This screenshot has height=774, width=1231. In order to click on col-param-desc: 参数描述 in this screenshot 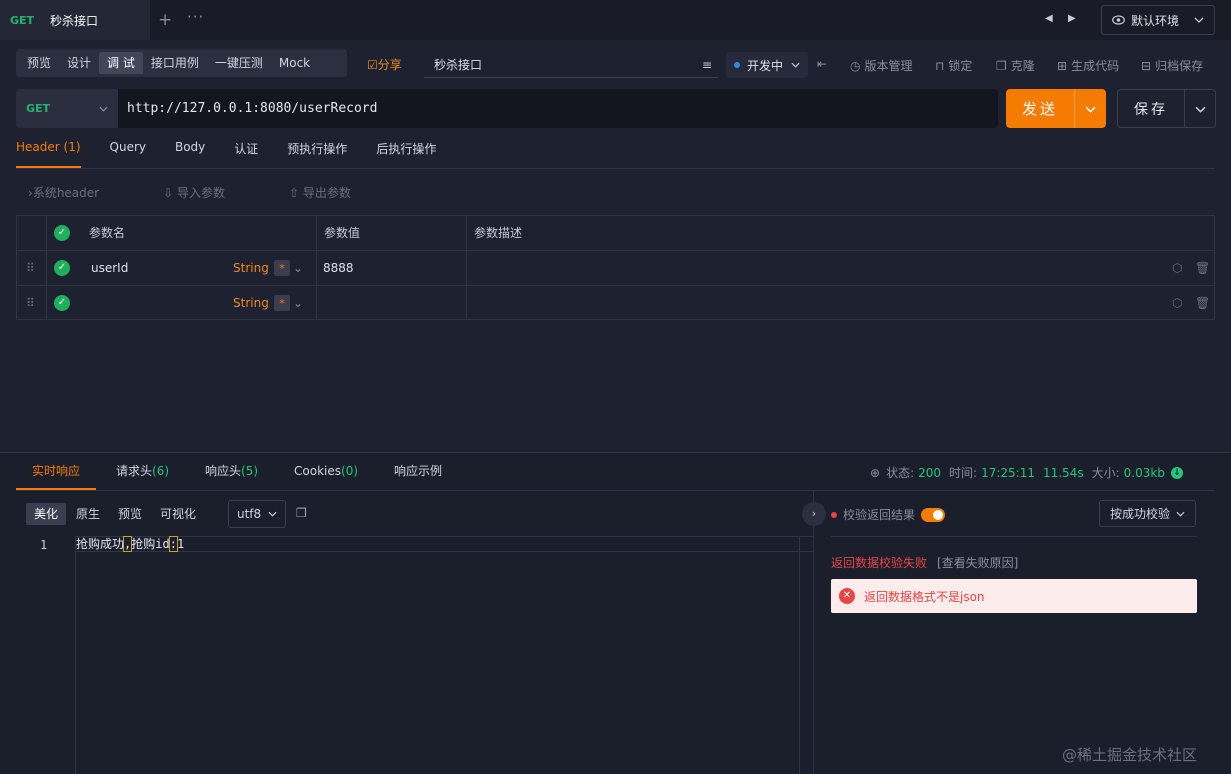, I will do `click(498, 233)`.